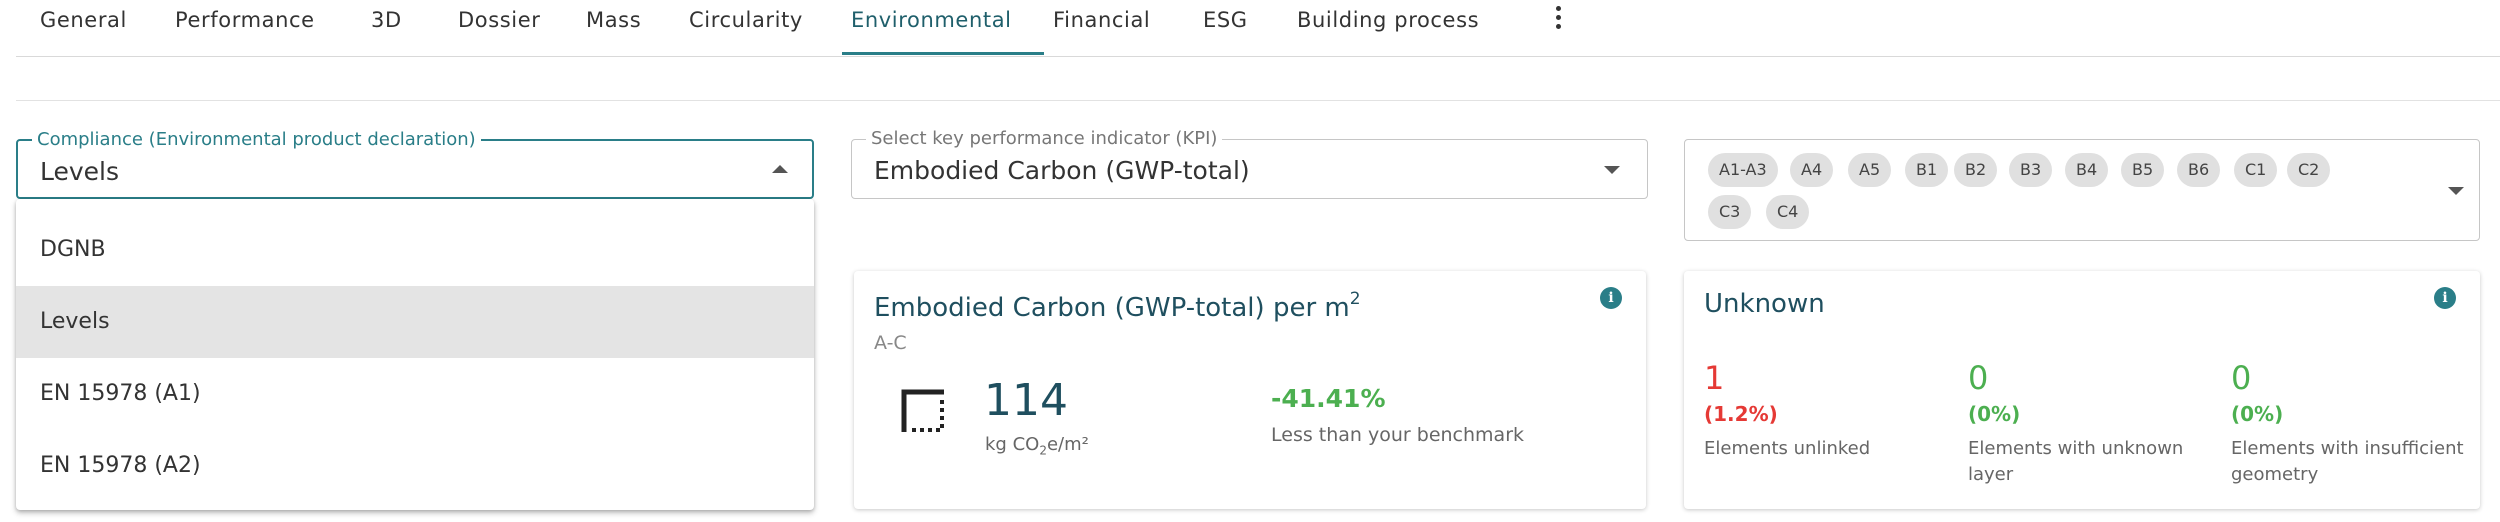  I want to click on tab-3d: 3D, so click(386, 28).